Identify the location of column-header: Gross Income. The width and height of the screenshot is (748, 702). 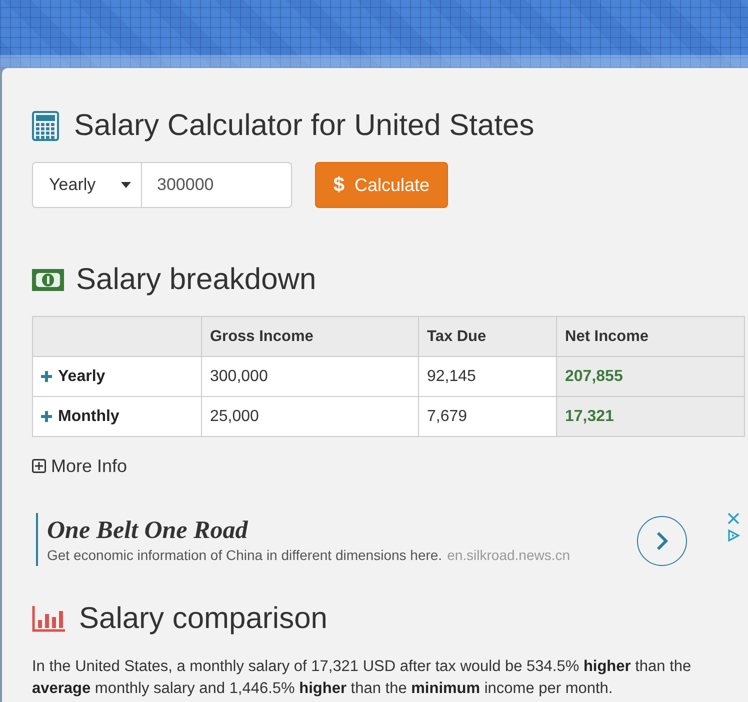
(310, 336).